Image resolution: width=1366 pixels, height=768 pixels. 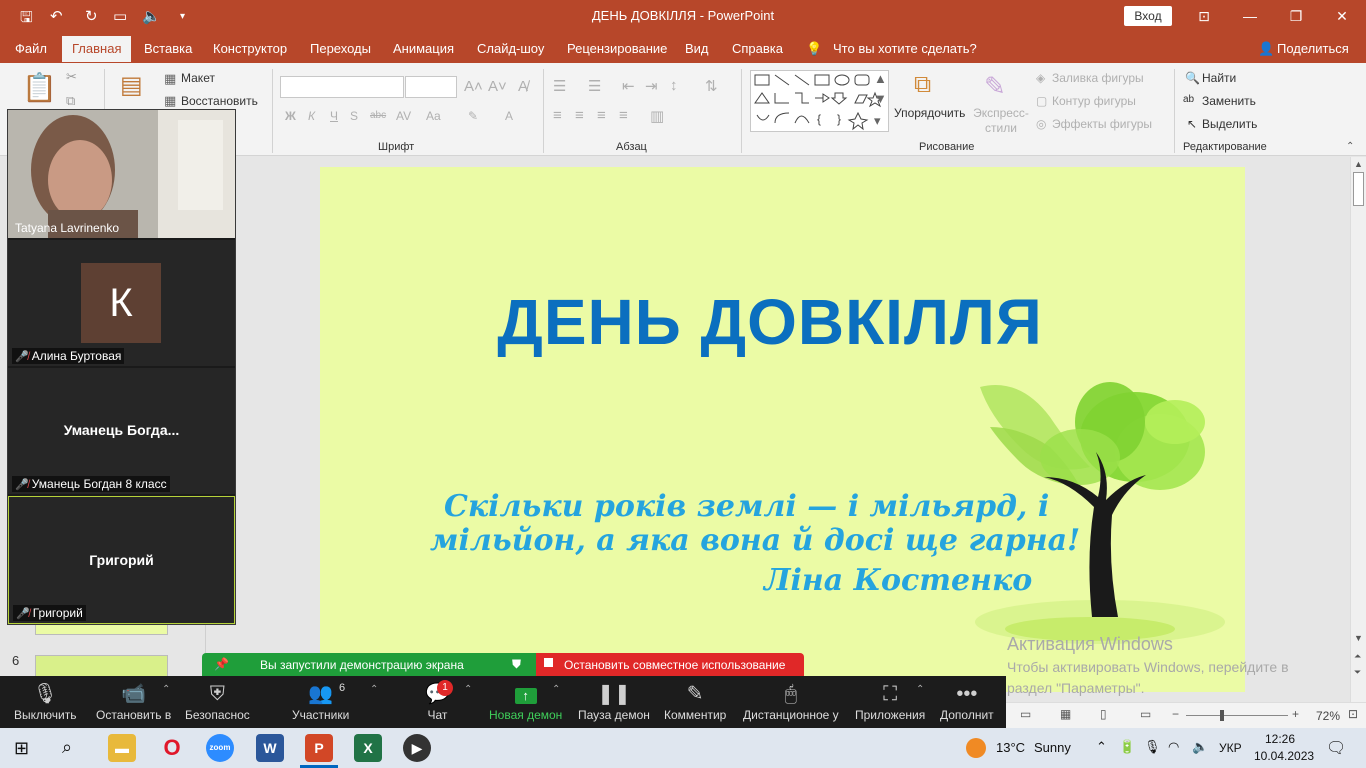 What do you see at coordinates (342, 87) in the screenshot?
I see `font-name-combo` at bounding box center [342, 87].